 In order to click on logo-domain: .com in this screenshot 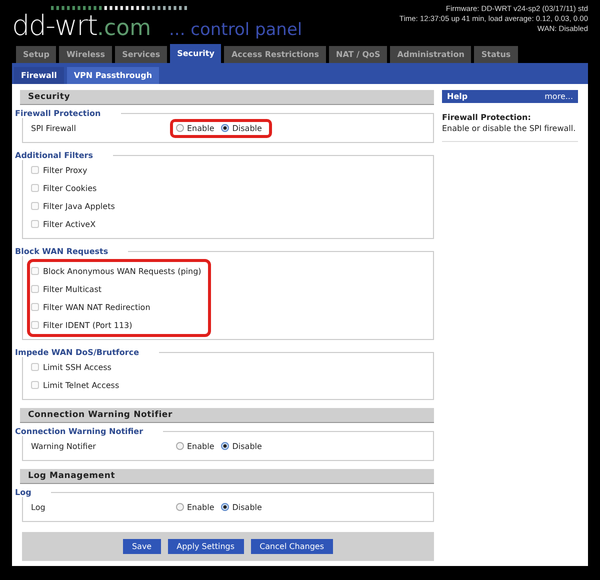, I will do `click(124, 29)`.